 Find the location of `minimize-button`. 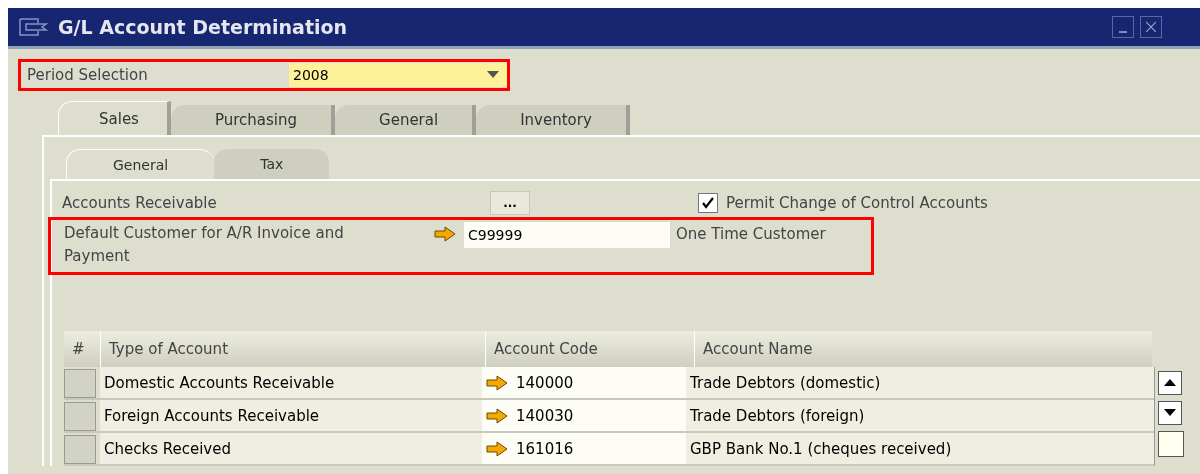

minimize-button is located at coordinates (1123, 27).